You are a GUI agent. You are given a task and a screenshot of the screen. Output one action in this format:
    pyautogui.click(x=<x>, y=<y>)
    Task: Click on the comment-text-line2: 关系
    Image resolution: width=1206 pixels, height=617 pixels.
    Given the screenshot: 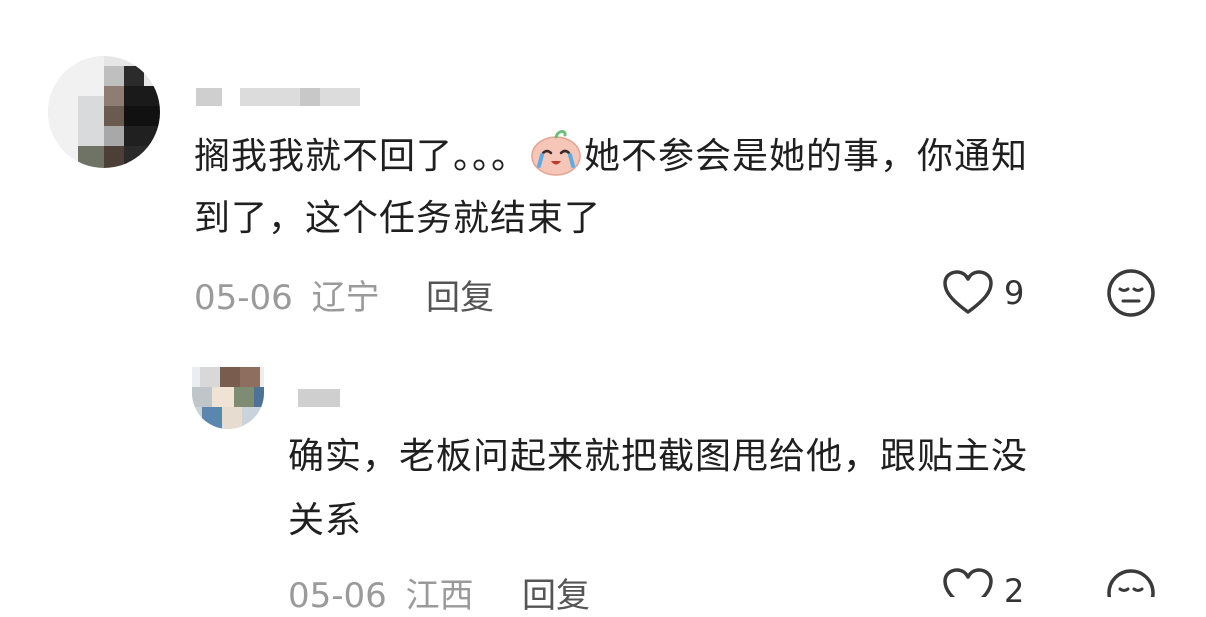 What is the action you would take?
    pyautogui.click(x=325, y=520)
    